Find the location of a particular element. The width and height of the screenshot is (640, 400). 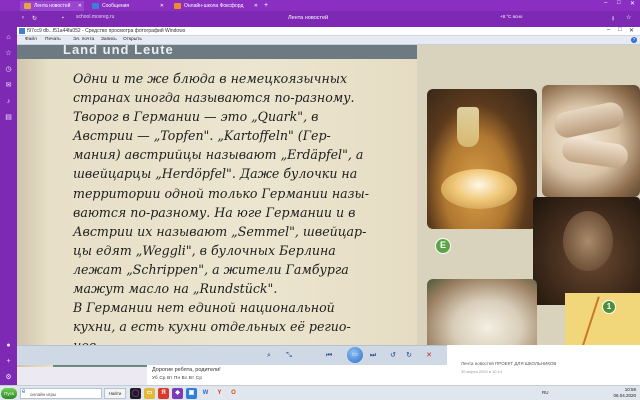

bread-slice is located at coordinates (588, 241).